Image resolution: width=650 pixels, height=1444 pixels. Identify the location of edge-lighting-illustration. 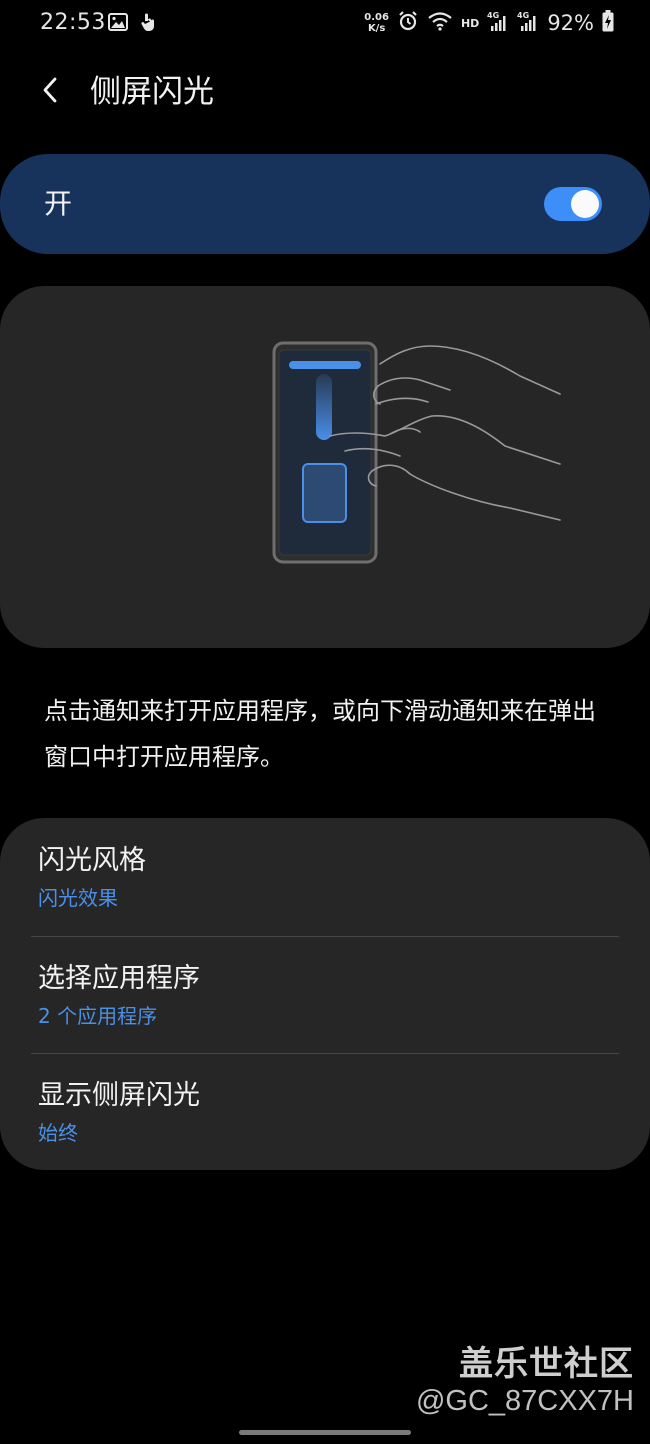
(416, 452).